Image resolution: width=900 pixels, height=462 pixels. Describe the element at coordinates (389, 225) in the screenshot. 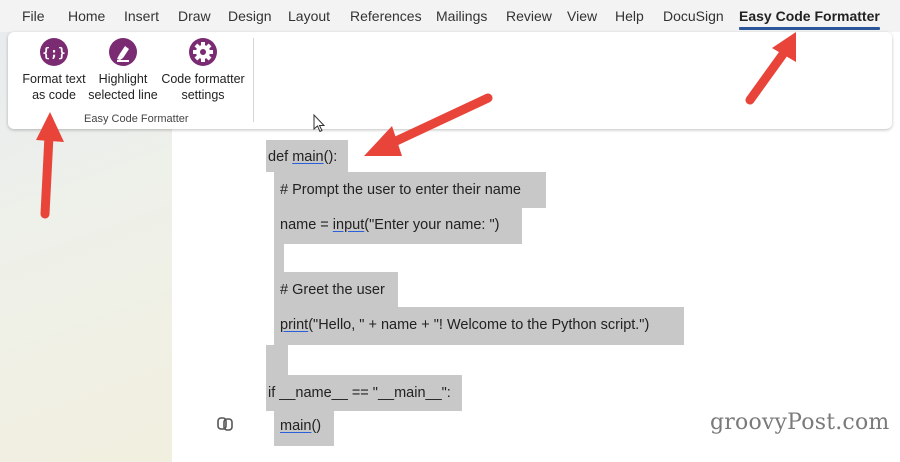

I see `code-line: name = input("Enter your name: ")` at that location.